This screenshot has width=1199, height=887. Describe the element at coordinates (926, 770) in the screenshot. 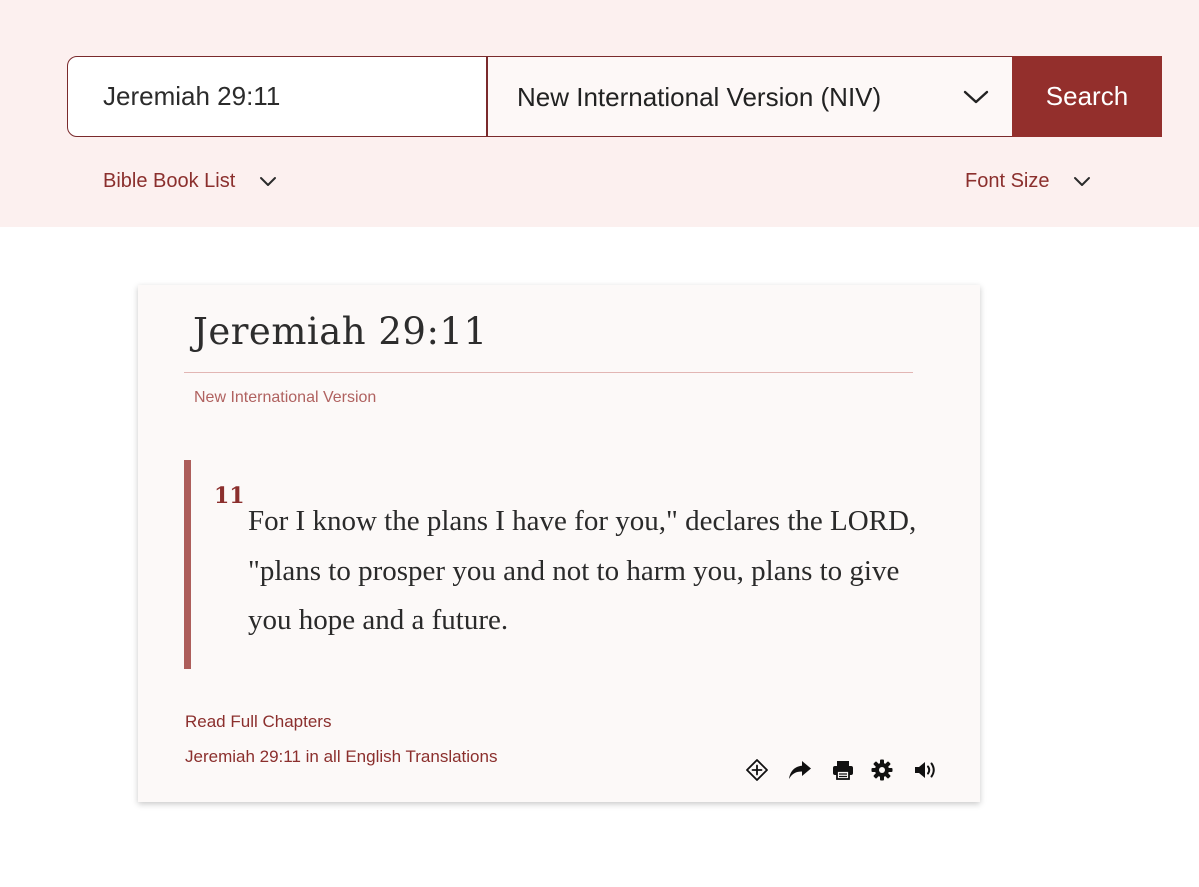

I see `speaker-audio-icon` at that location.